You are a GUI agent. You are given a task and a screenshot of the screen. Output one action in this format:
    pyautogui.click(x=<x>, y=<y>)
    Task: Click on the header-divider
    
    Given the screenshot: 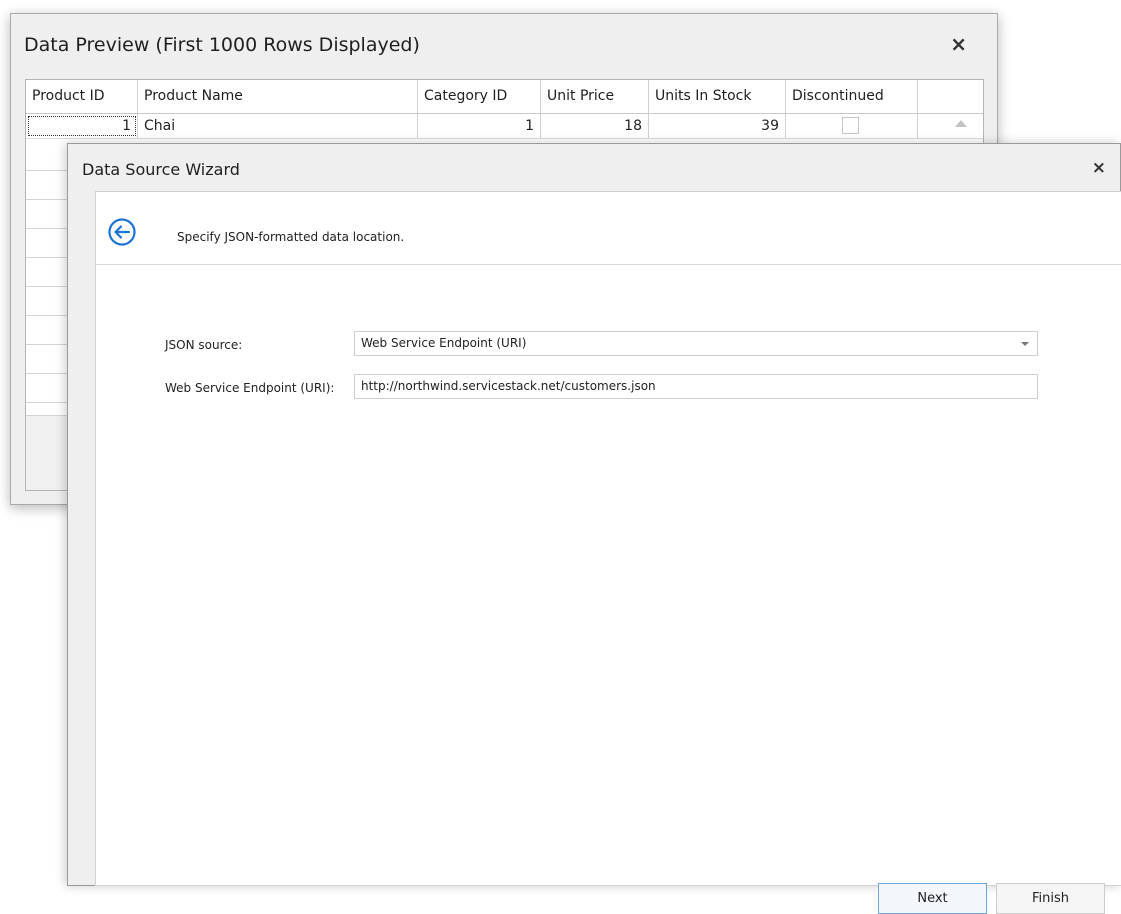 What is the action you would take?
    pyautogui.click(x=608, y=264)
    